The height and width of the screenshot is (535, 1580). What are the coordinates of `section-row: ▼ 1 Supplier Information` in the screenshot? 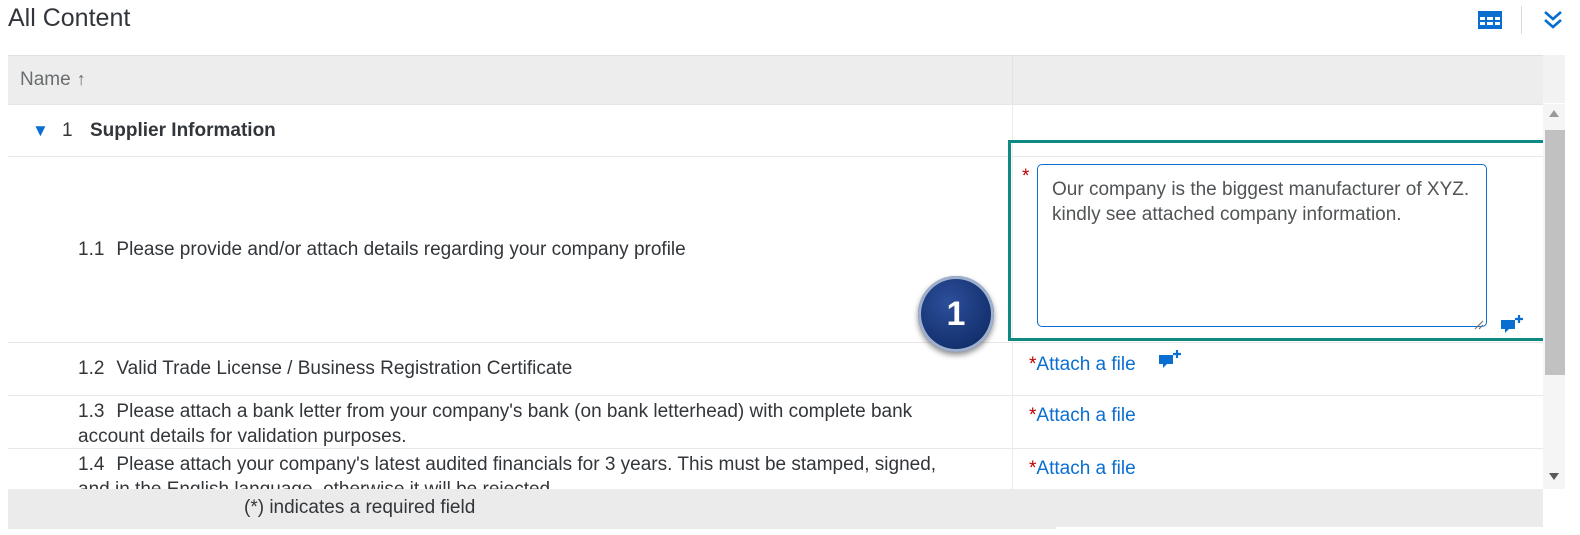 It's located at (775, 130).